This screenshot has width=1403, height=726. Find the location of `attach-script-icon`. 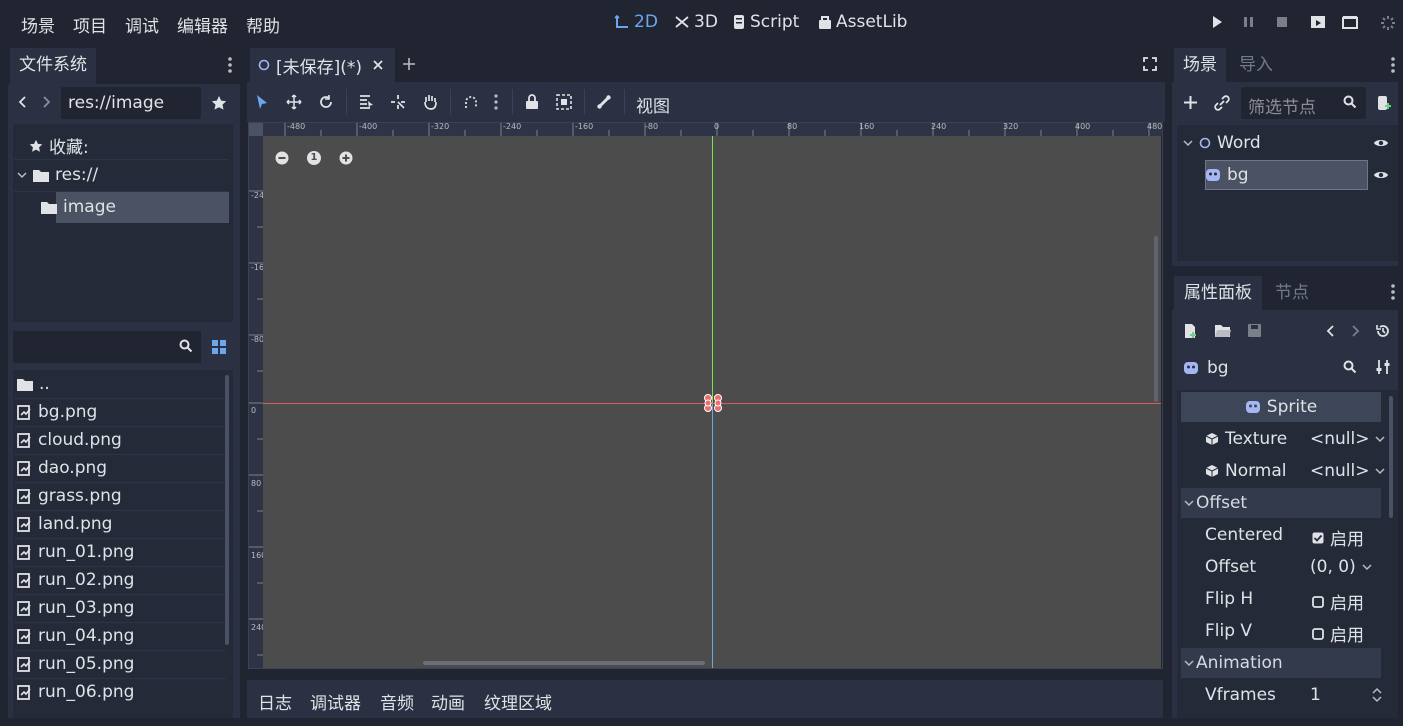

attach-script-icon is located at coordinates (1384, 103).